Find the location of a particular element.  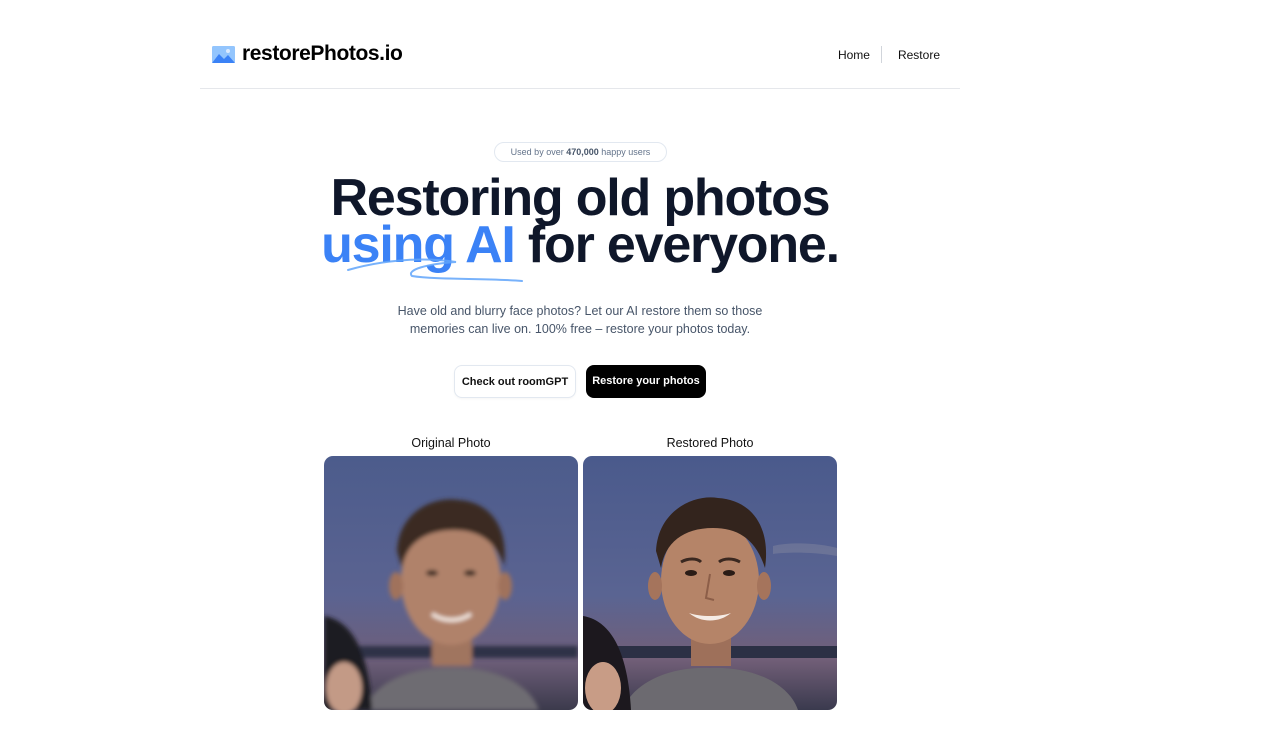

original-photo is located at coordinates (451, 583).